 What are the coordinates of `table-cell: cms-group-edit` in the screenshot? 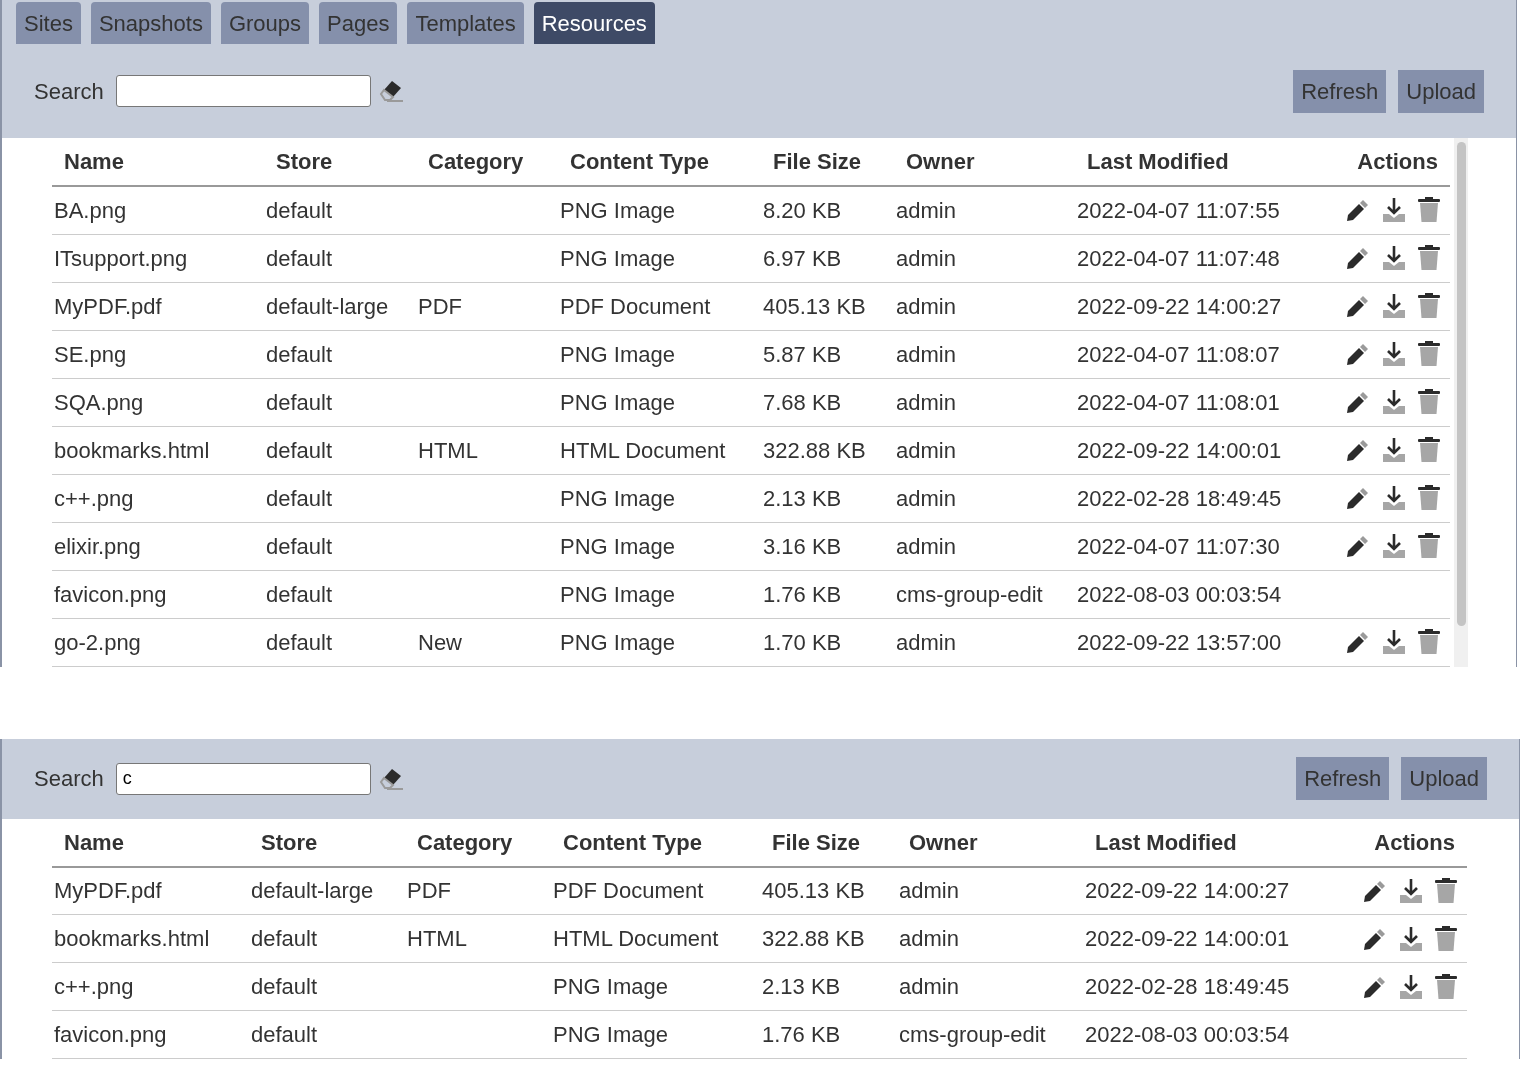 It's located at (984, 594).